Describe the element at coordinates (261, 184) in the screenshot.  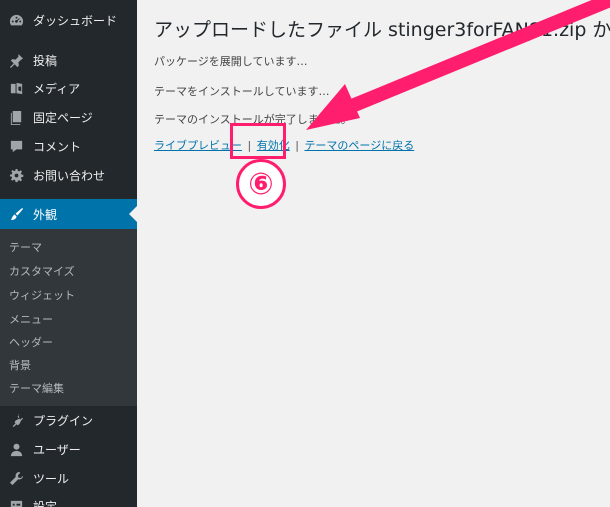
I see `step-number-badge: ⑥` at that location.